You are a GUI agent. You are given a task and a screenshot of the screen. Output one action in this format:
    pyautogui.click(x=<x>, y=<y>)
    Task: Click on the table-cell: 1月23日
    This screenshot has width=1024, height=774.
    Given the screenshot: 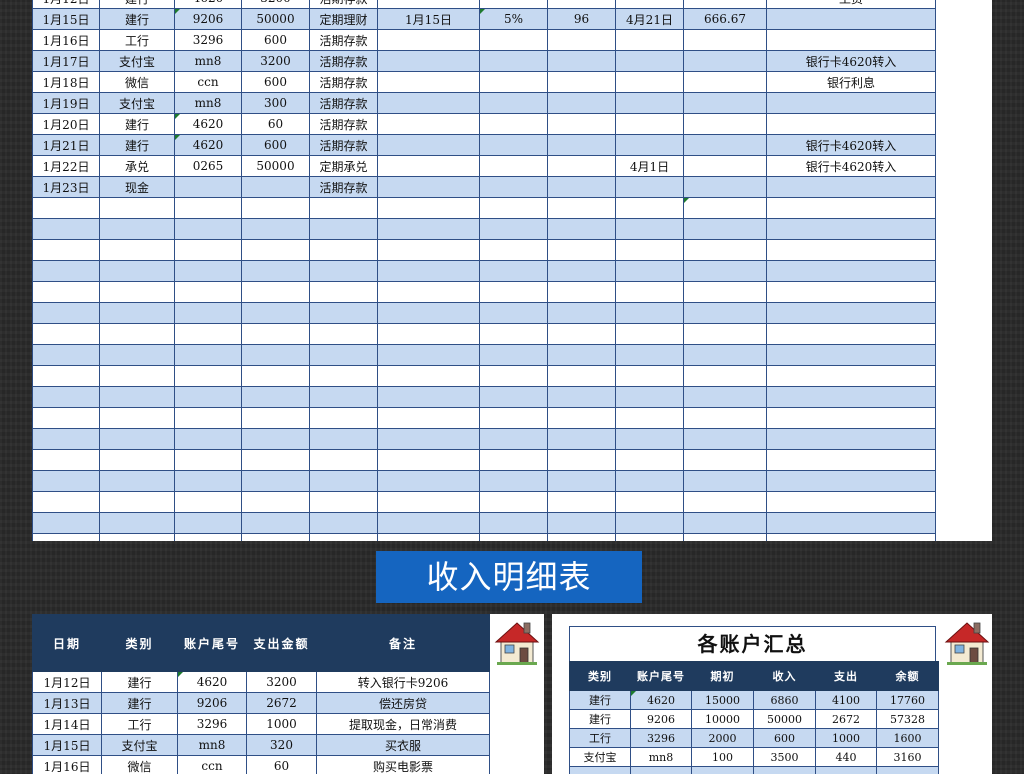 What is the action you would take?
    pyautogui.click(x=66, y=187)
    